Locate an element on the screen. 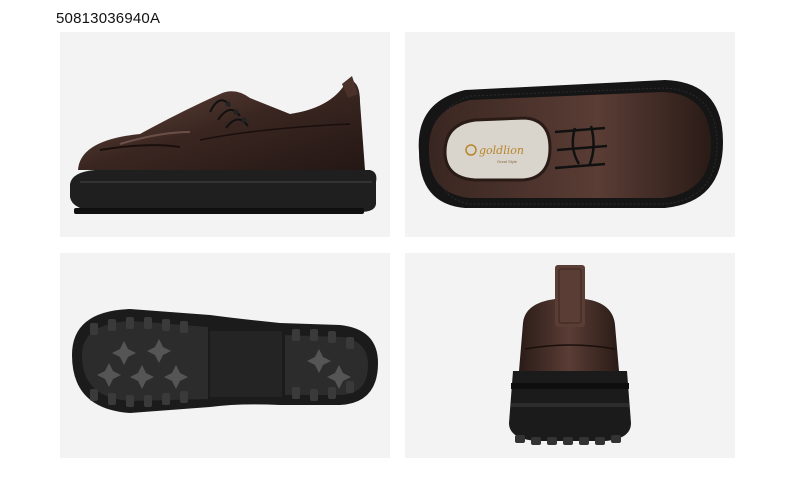 This screenshot has height=480, width=790. shoe-sole-illustration is located at coordinates (225, 361).